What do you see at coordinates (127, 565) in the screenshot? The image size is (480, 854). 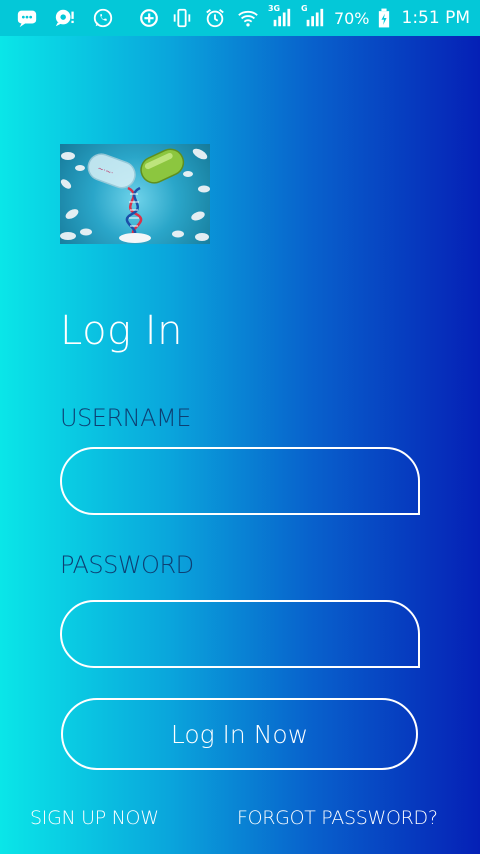 I see `password-label: PASSWORD` at bounding box center [127, 565].